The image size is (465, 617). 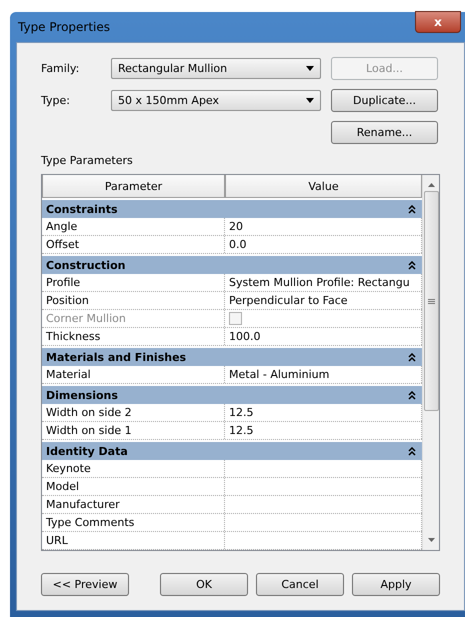 I want to click on table-cell: Model, so click(x=133, y=486).